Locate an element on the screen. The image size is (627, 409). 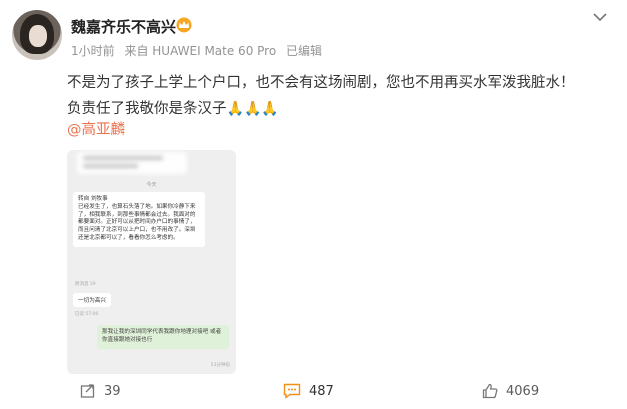
username: 魏嘉齐乐不高兴 is located at coordinates (123, 26).